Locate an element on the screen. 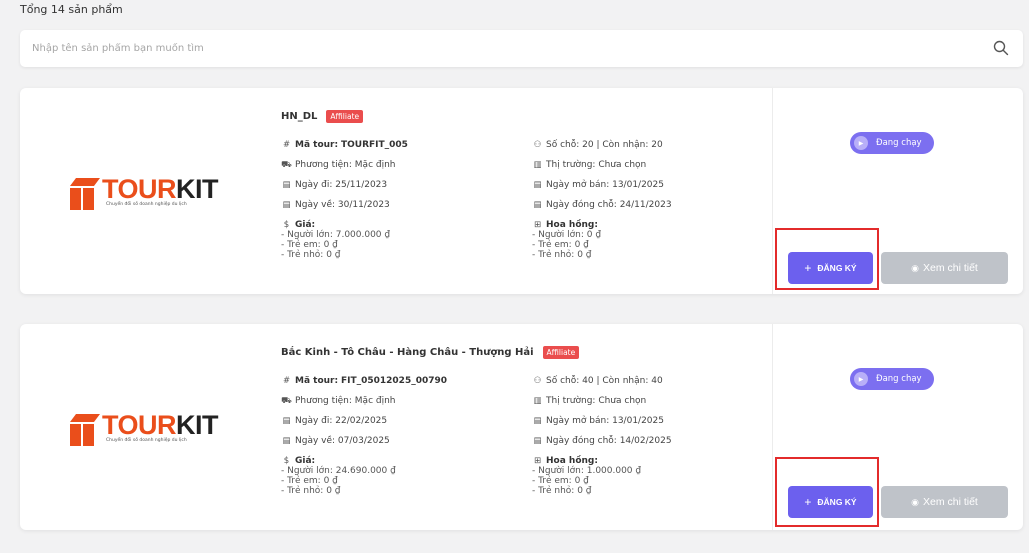 The height and width of the screenshot is (553, 1029). price-adult: - Người lớn: 24.690.000 ₫ is located at coordinates (338, 471).